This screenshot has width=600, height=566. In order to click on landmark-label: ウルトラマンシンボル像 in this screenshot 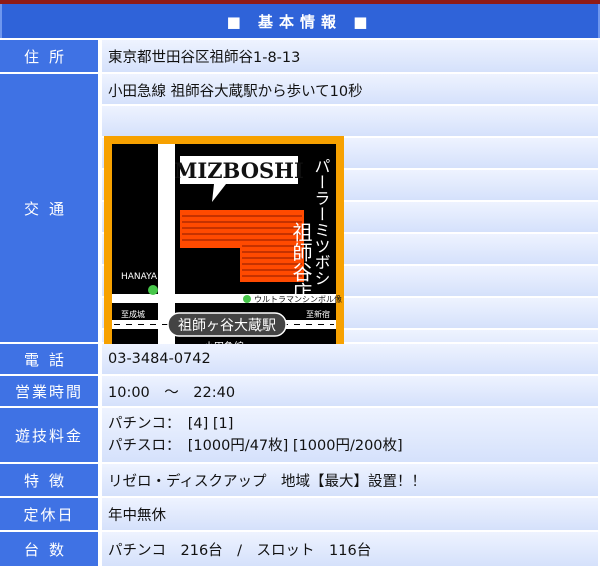, I will do `click(298, 299)`.